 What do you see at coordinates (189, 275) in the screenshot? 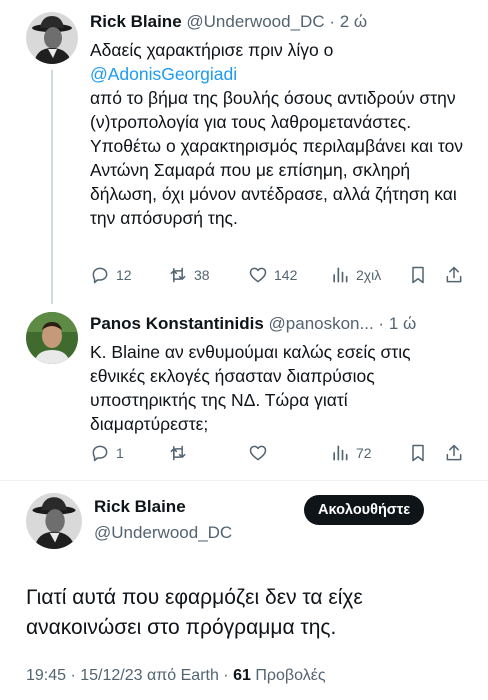
I see `retweet-button: 38` at bounding box center [189, 275].